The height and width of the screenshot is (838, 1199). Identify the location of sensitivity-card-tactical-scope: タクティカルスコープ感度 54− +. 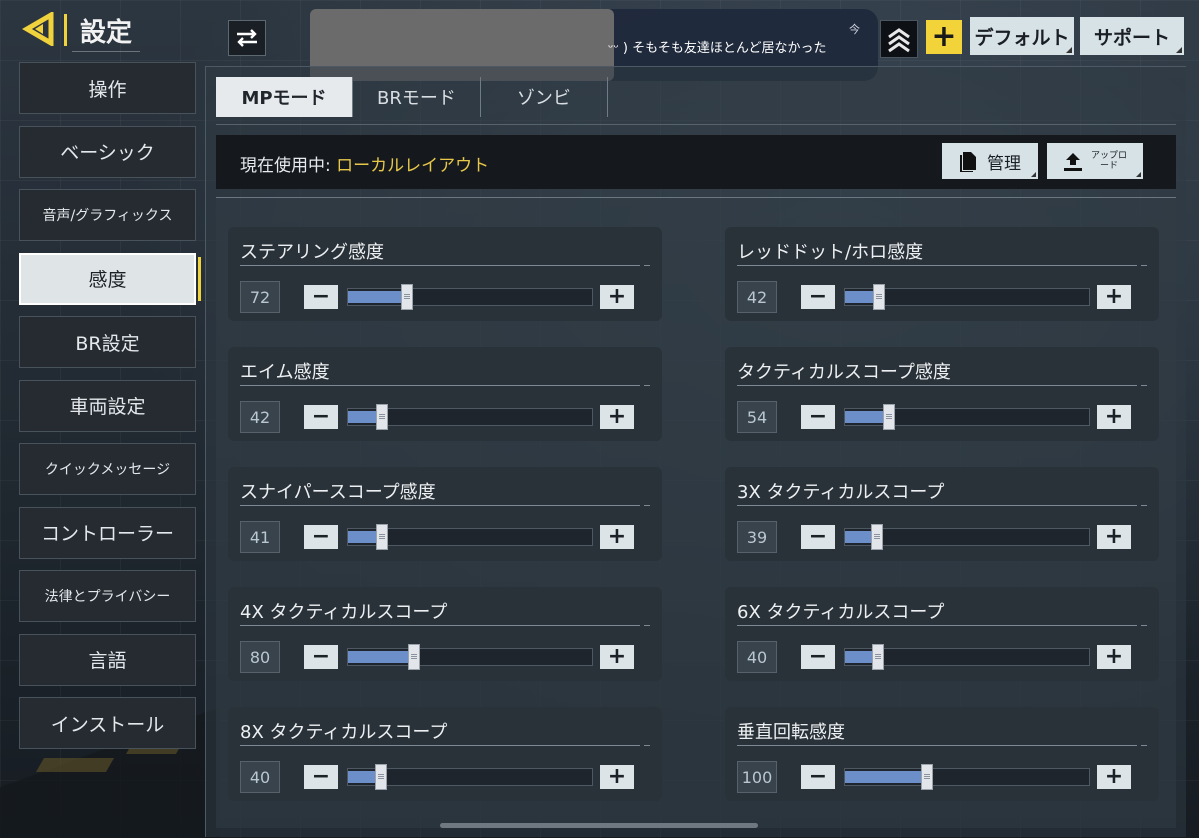
(942, 394).